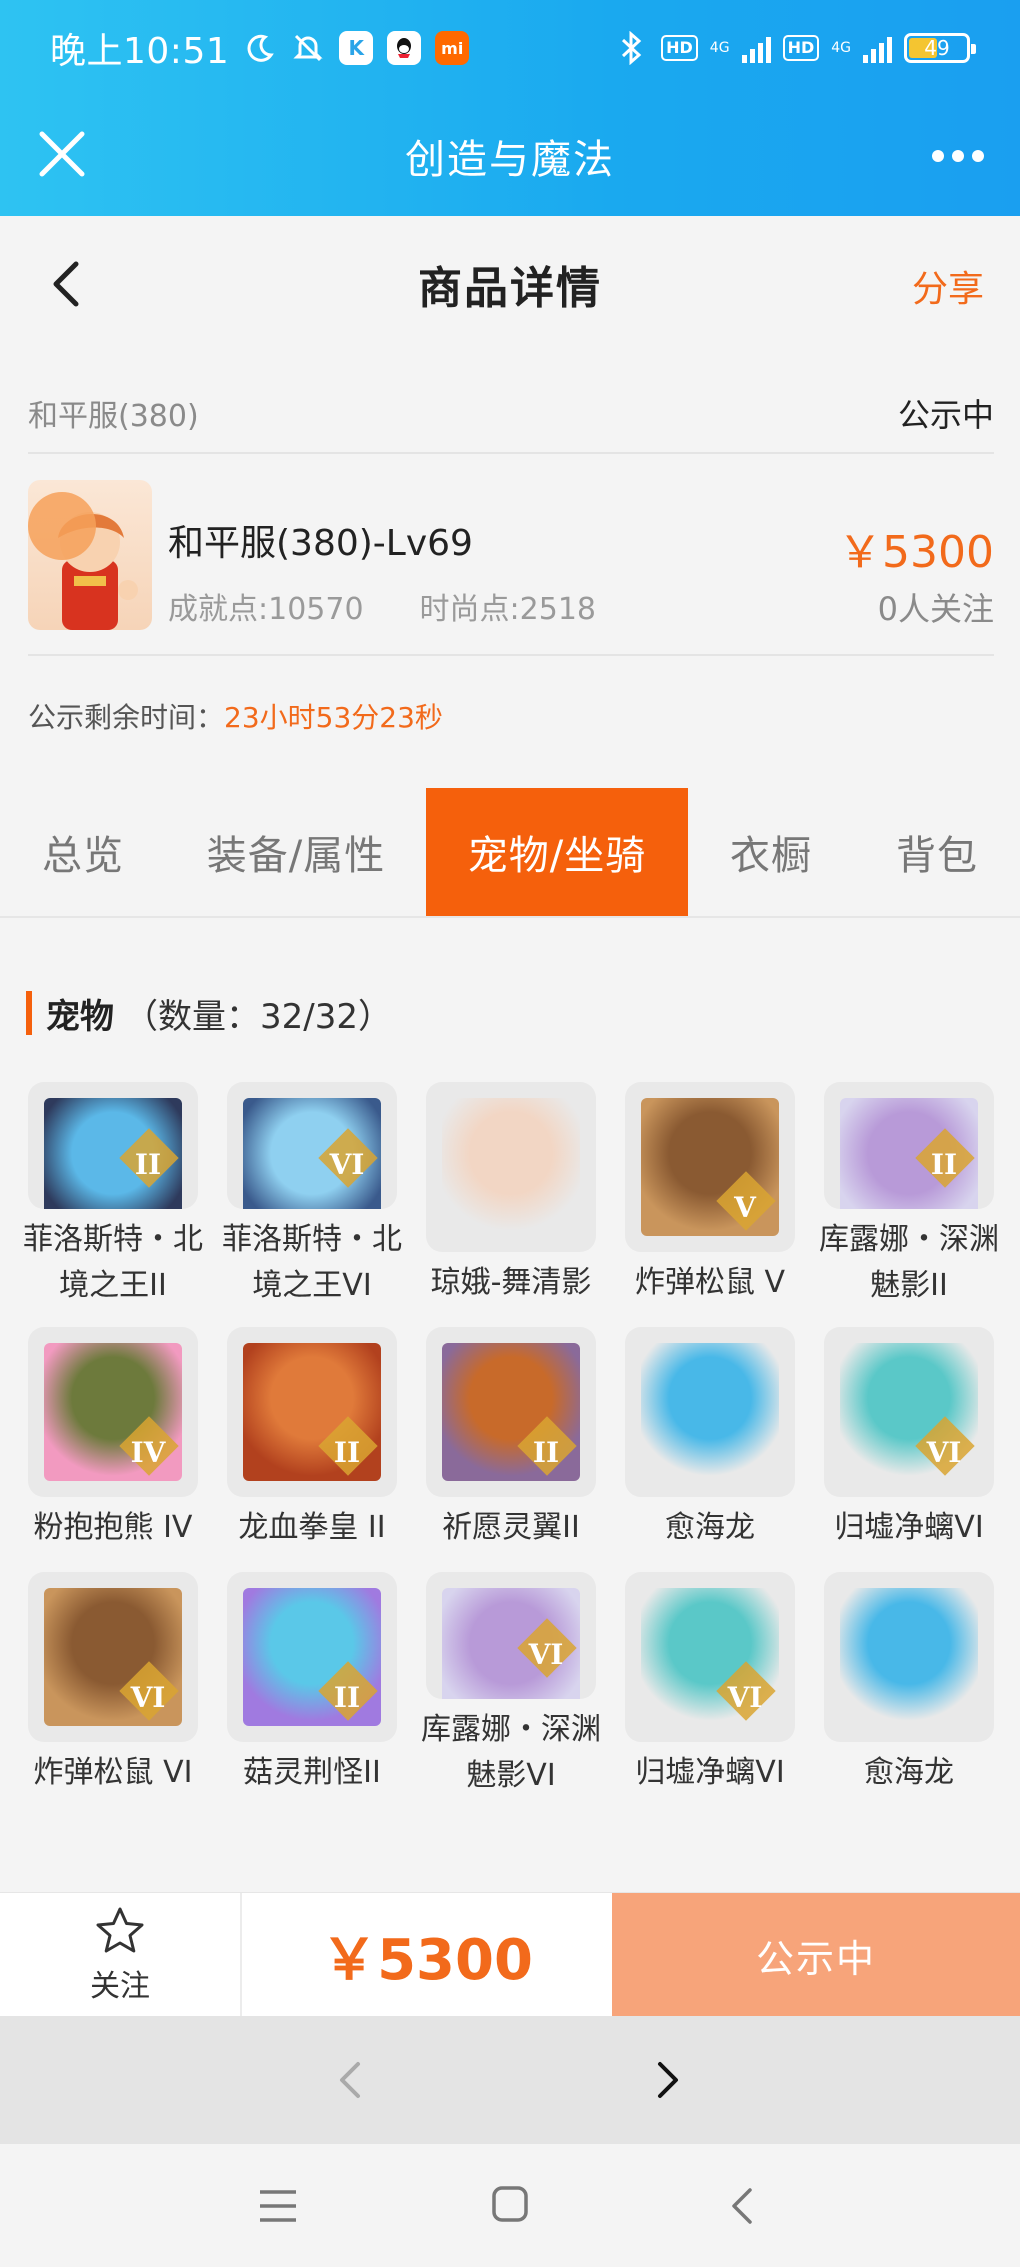  I want to click on countdown-value: 23小时53分23秒, so click(333, 717).